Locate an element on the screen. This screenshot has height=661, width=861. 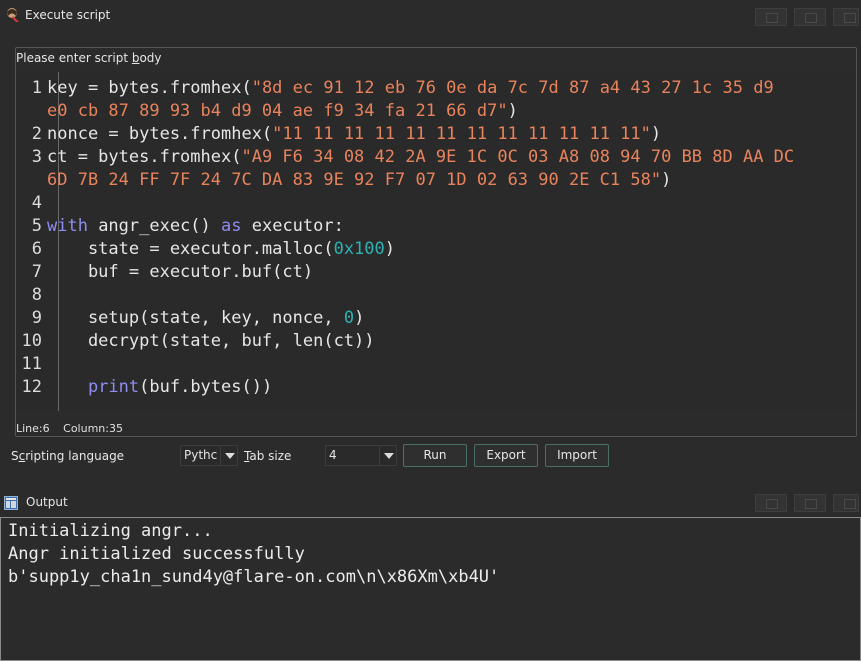
code-token: angr_exec() is located at coordinates (154, 226).